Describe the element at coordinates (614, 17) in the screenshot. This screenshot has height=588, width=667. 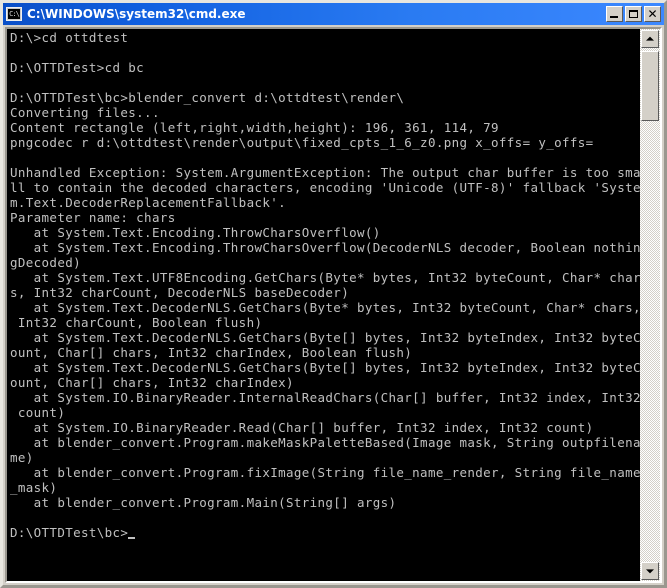
I see `minimize-icon` at that location.